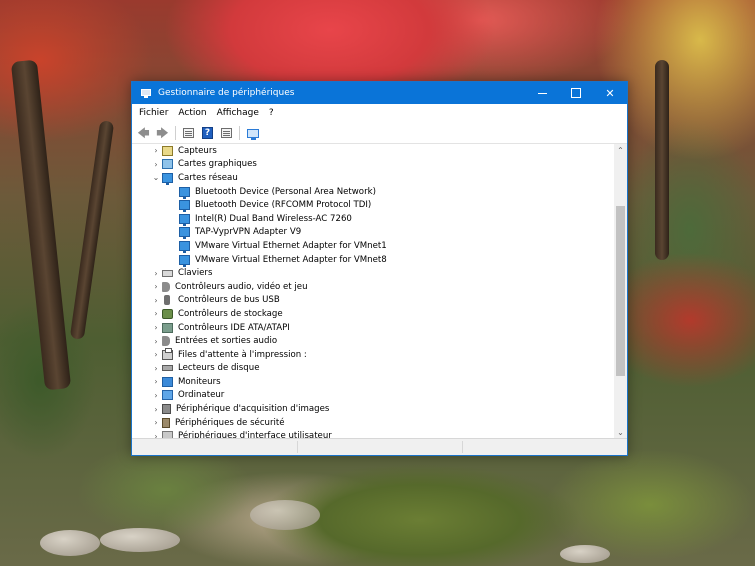 The height and width of the screenshot is (566, 755). I want to click on disk-drive-icon, so click(167, 368).